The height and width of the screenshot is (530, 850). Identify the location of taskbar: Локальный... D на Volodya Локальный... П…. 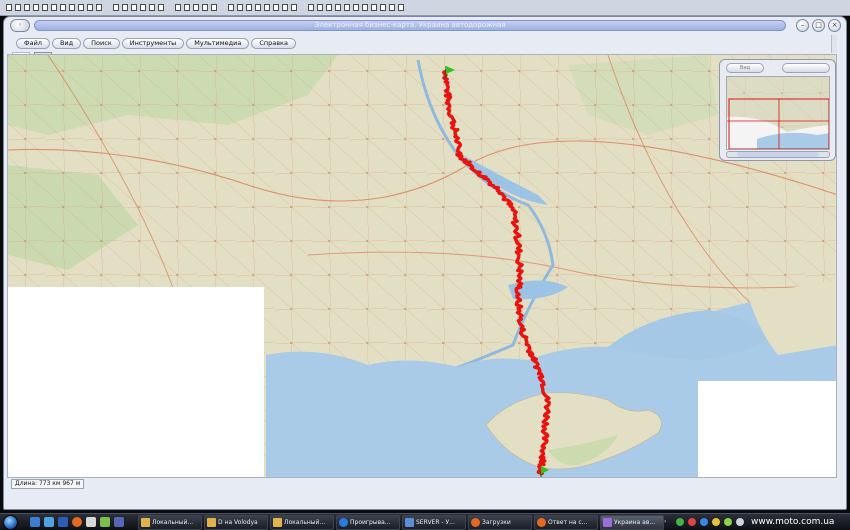
(425, 521).